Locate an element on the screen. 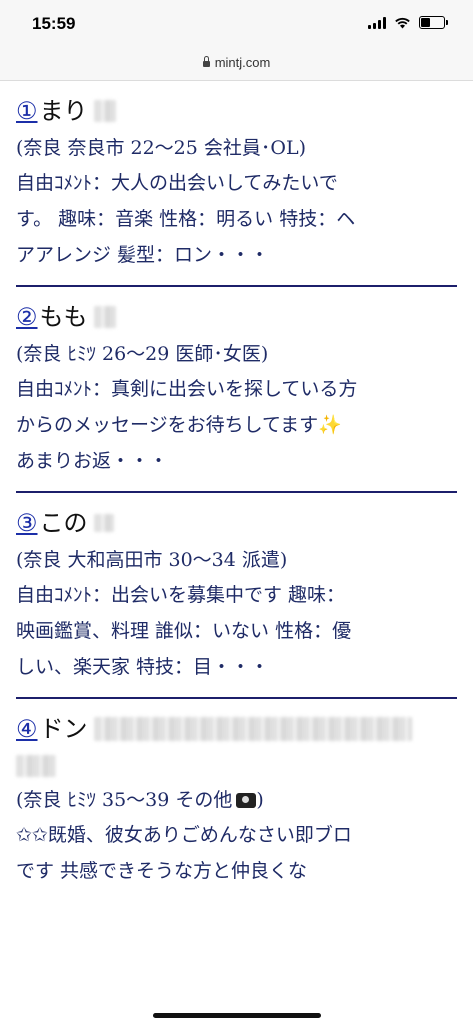 The width and height of the screenshot is (473, 1024). comment-line: からのメッセージをお待ちしてます✨ is located at coordinates (236, 425).